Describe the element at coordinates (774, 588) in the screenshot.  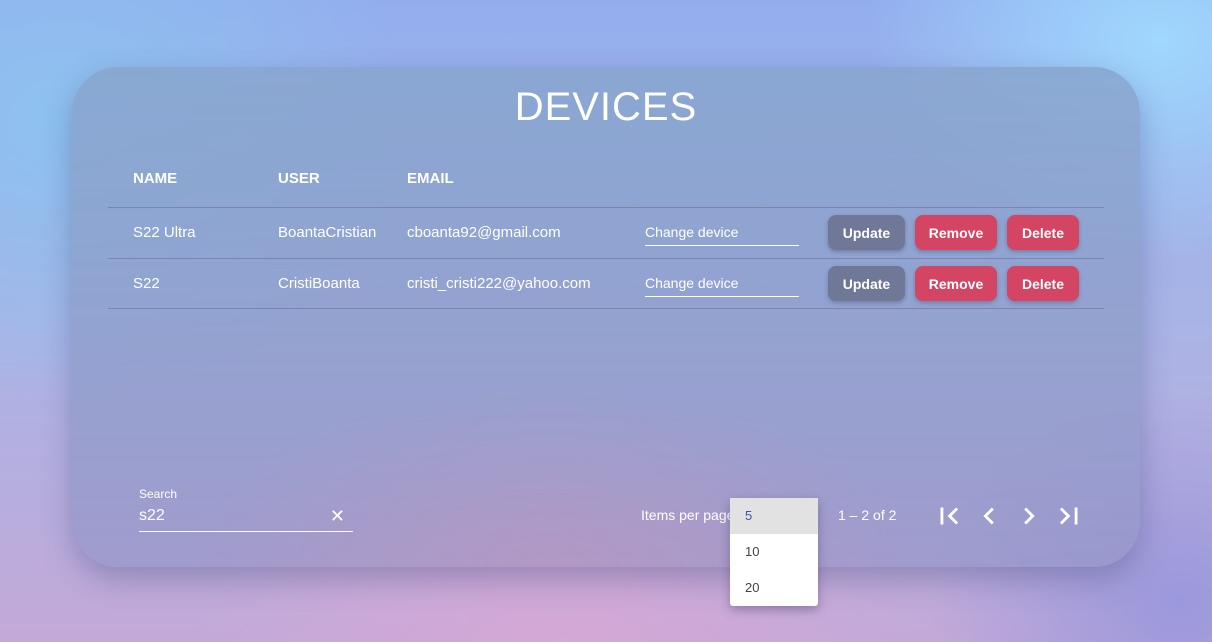
I see `page-size-option: 20` at that location.